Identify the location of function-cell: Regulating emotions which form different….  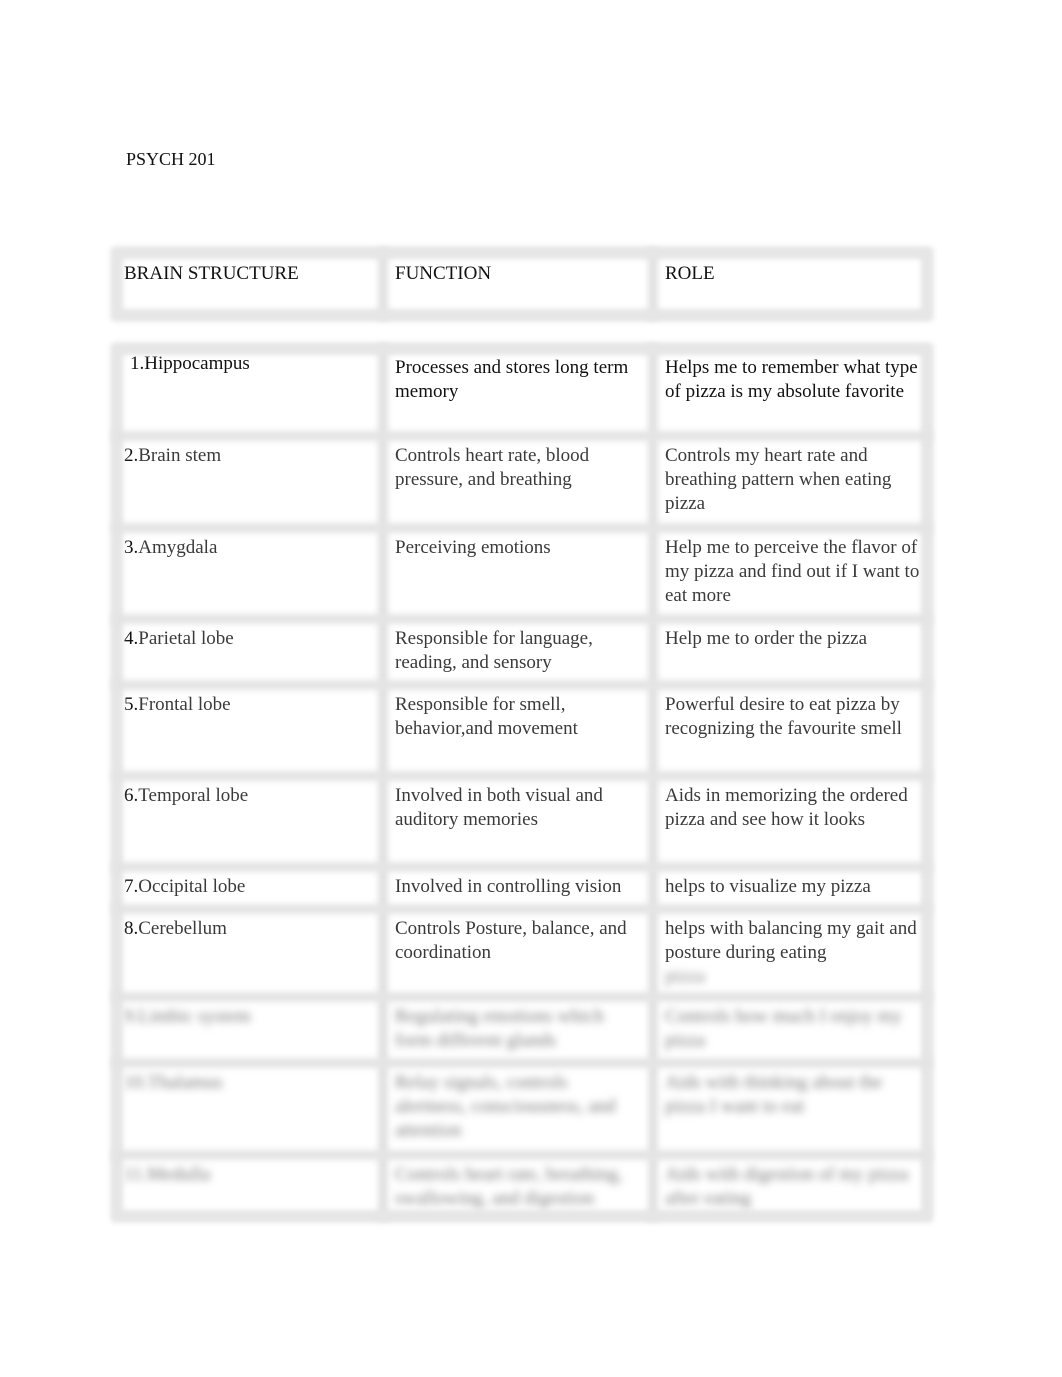
(518, 1030).